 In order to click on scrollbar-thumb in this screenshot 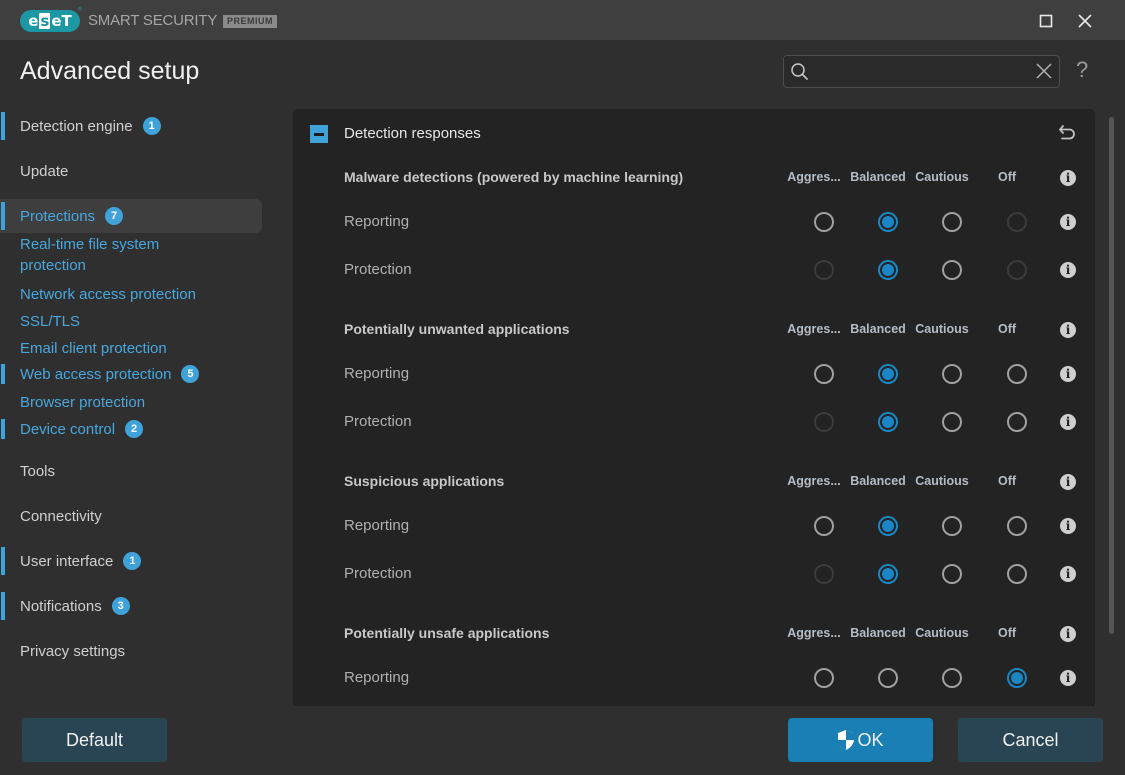, I will do `click(1111, 375)`.